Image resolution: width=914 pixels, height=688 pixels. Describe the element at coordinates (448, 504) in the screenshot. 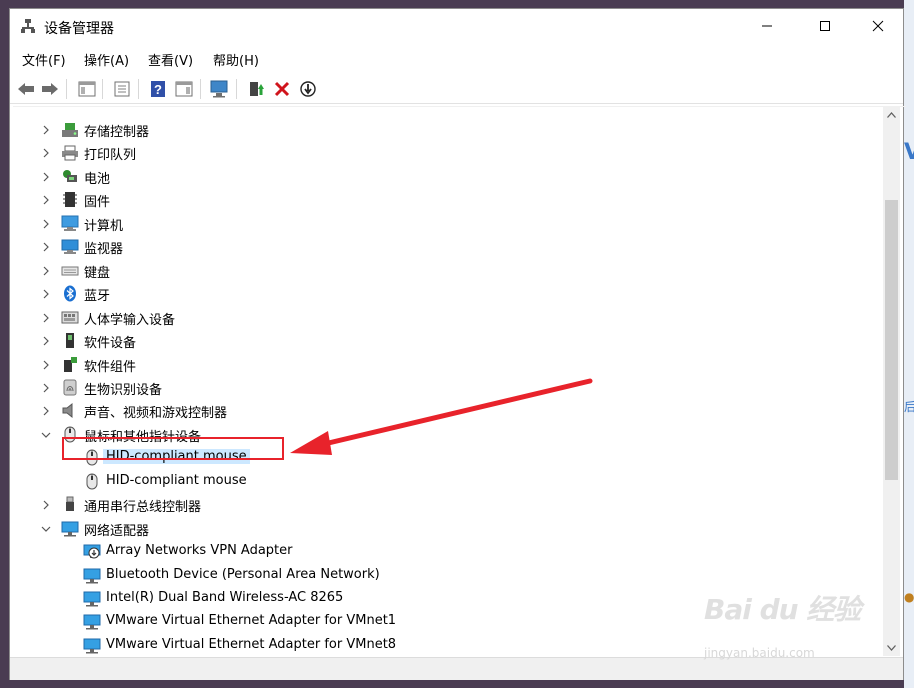

I see `tree-category: 通用串行总线控制器` at that location.